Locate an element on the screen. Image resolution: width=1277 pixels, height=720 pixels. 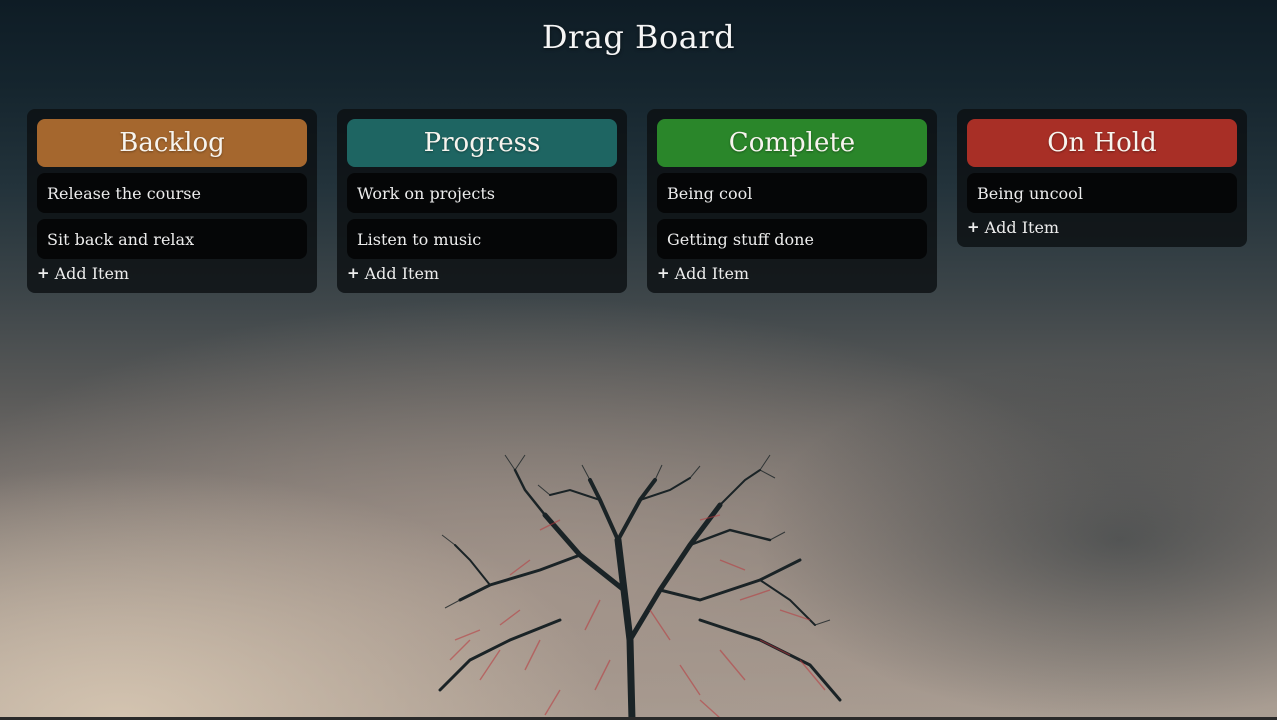
column-header-progress: Progress is located at coordinates (482, 143).